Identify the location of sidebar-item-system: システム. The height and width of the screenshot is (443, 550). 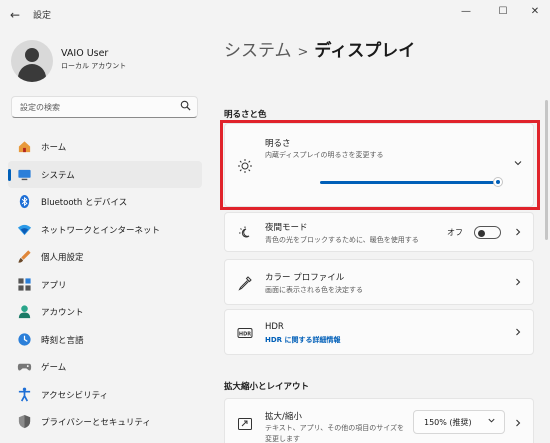
(105, 174).